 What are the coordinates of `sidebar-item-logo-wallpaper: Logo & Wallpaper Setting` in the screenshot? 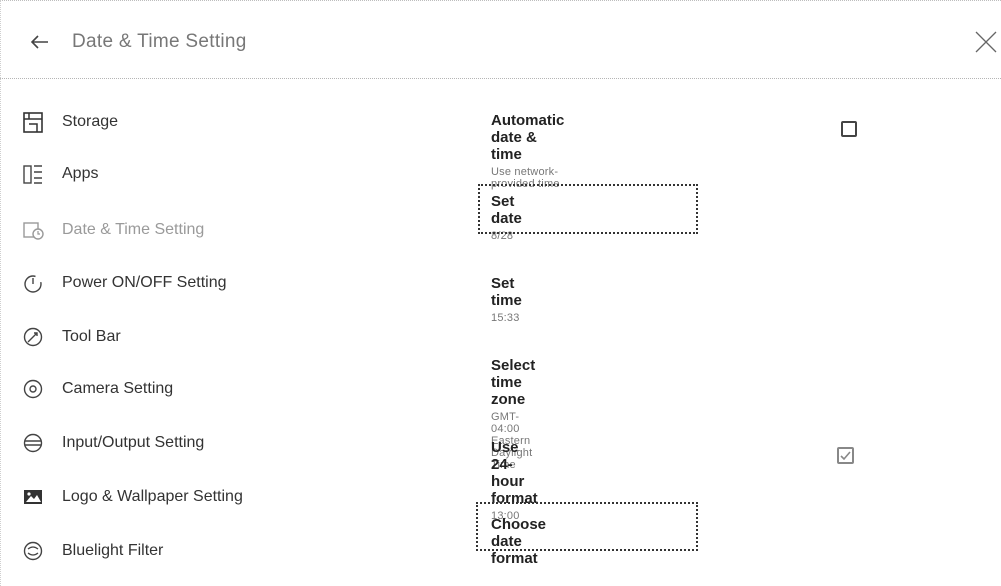 It's located at (131, 497).